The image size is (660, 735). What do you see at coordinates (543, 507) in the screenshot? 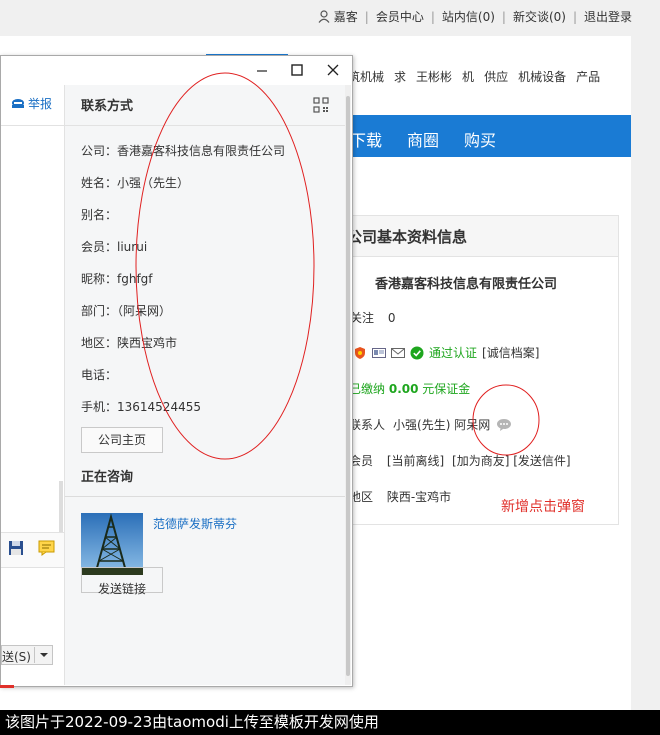
I see `annotation-text: 新增点击弹窗` at bounding box center [543, 507].